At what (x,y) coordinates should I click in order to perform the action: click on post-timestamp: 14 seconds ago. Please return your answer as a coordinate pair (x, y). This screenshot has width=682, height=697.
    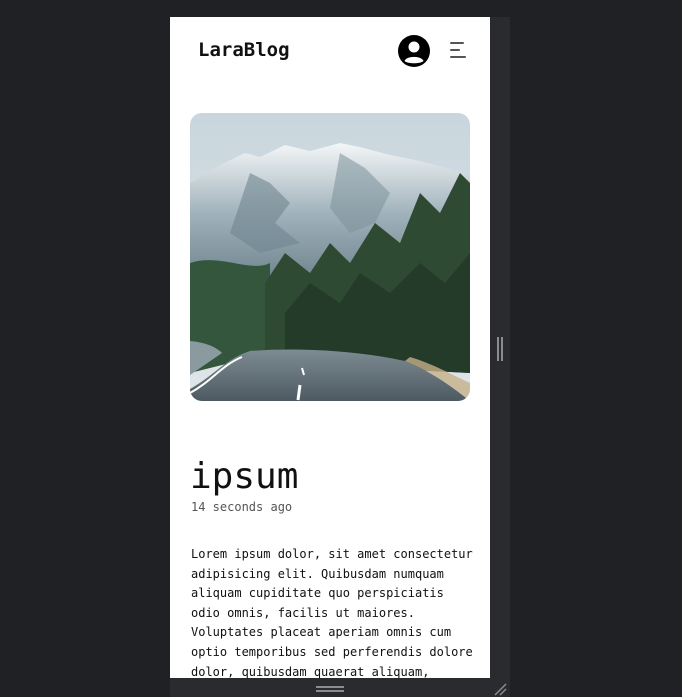
    Looking at the image, I should click on (242, 507).